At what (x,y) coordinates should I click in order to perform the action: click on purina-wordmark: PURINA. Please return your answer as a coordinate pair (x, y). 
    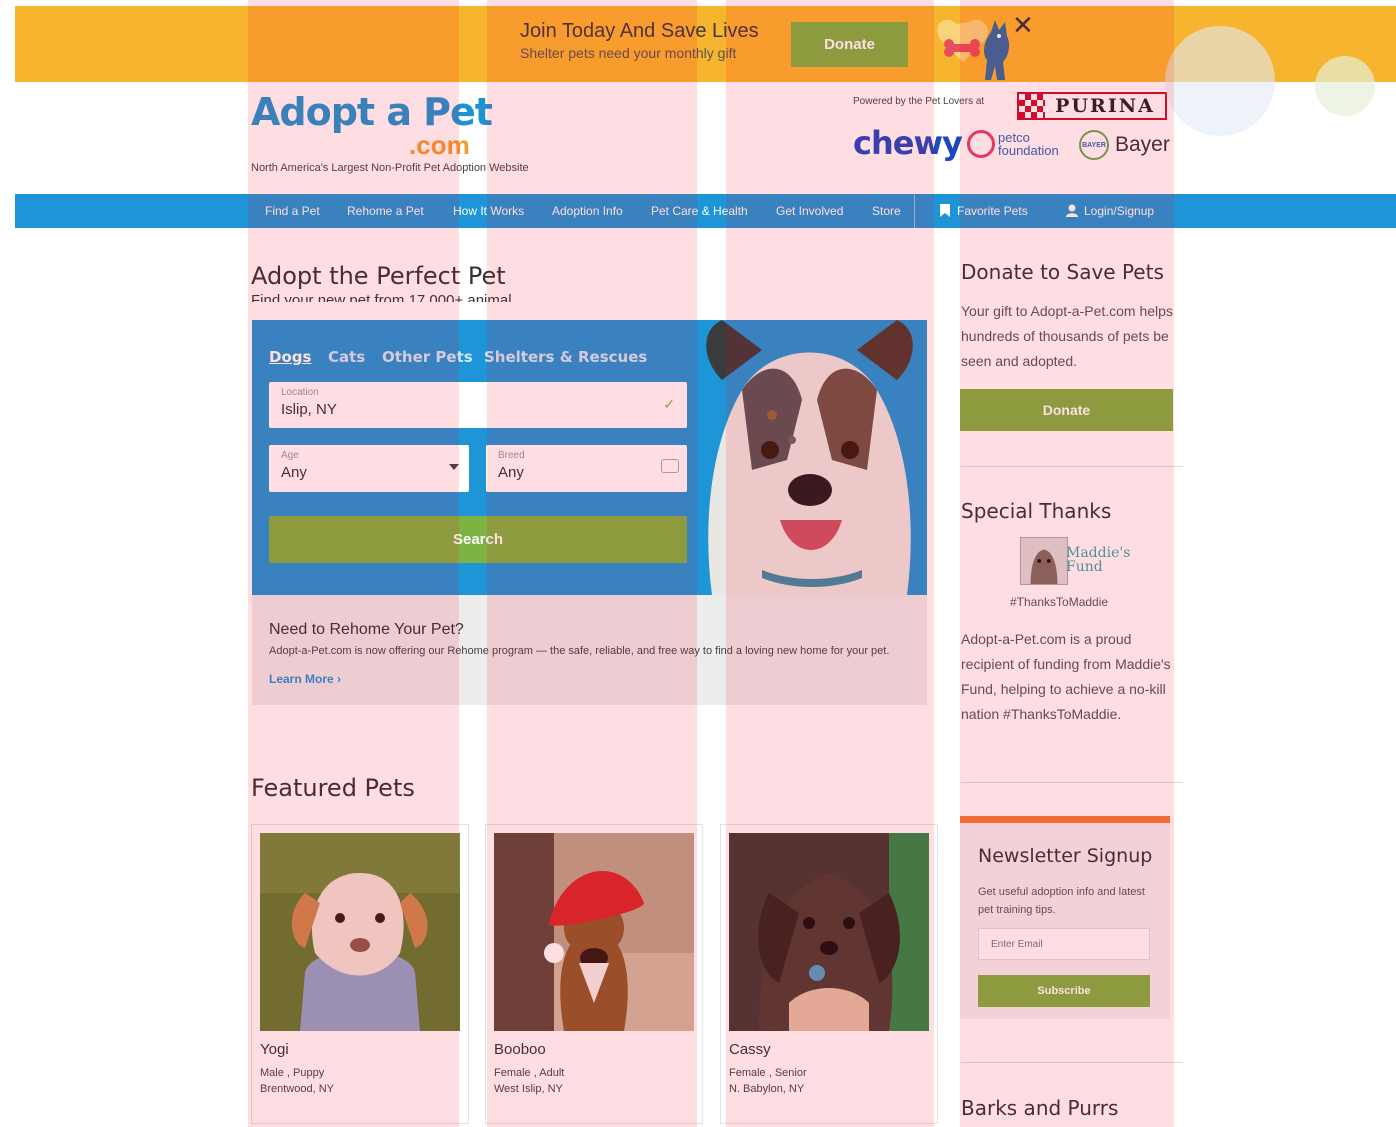
    Looking at the image, I should click on (1105, 106).